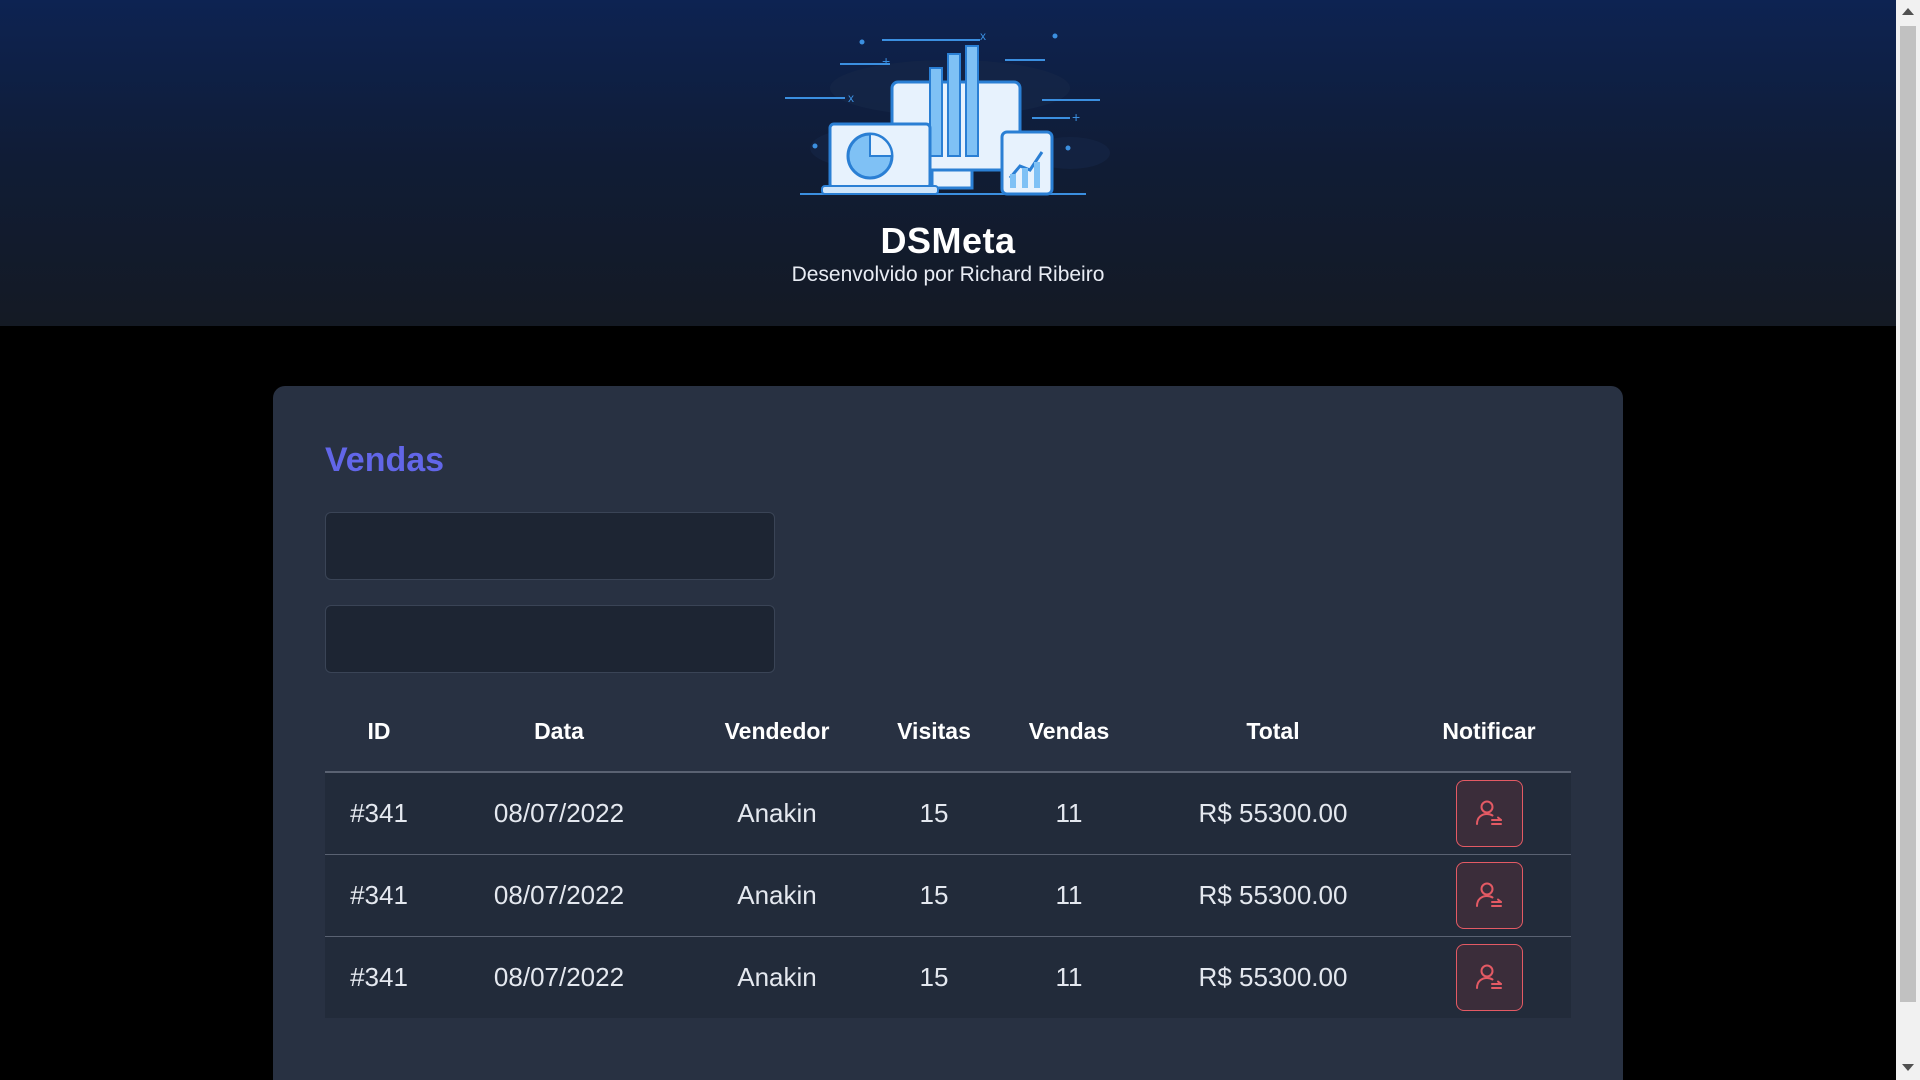 The width and height of the screenshot is (1920, 1080). I want to click on column-header-seller: Vendedor, so click(777, 732).